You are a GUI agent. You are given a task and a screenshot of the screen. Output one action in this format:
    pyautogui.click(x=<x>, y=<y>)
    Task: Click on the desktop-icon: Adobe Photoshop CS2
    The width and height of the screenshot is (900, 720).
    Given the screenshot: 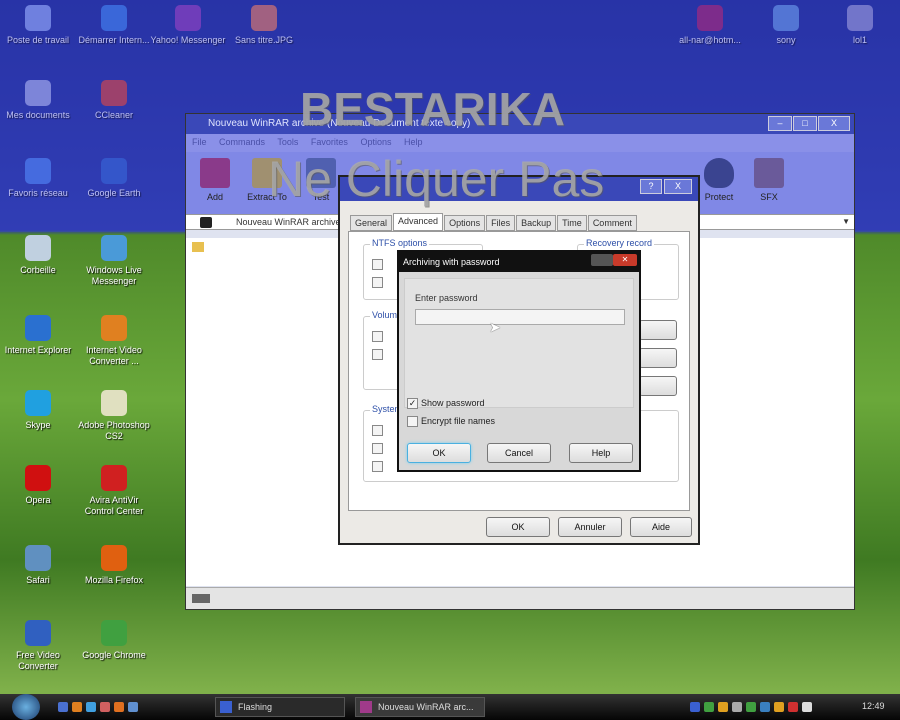 What is the action you would take?
    pyautogui.click(x=114, y=416)
    